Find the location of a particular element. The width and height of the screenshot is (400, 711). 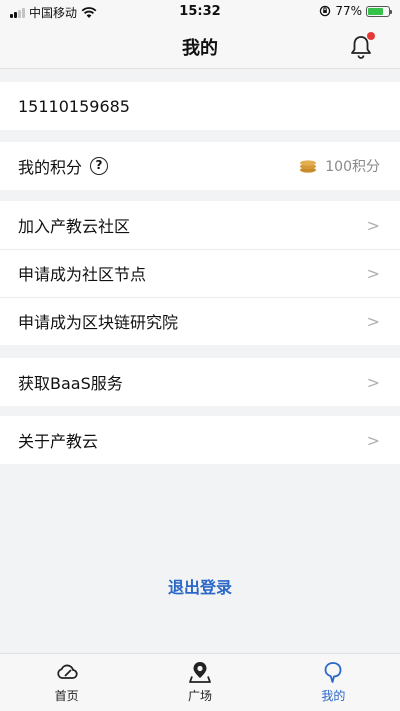

points-section: 我的积分 ? 100积分 is located at coordinates (200, 166).